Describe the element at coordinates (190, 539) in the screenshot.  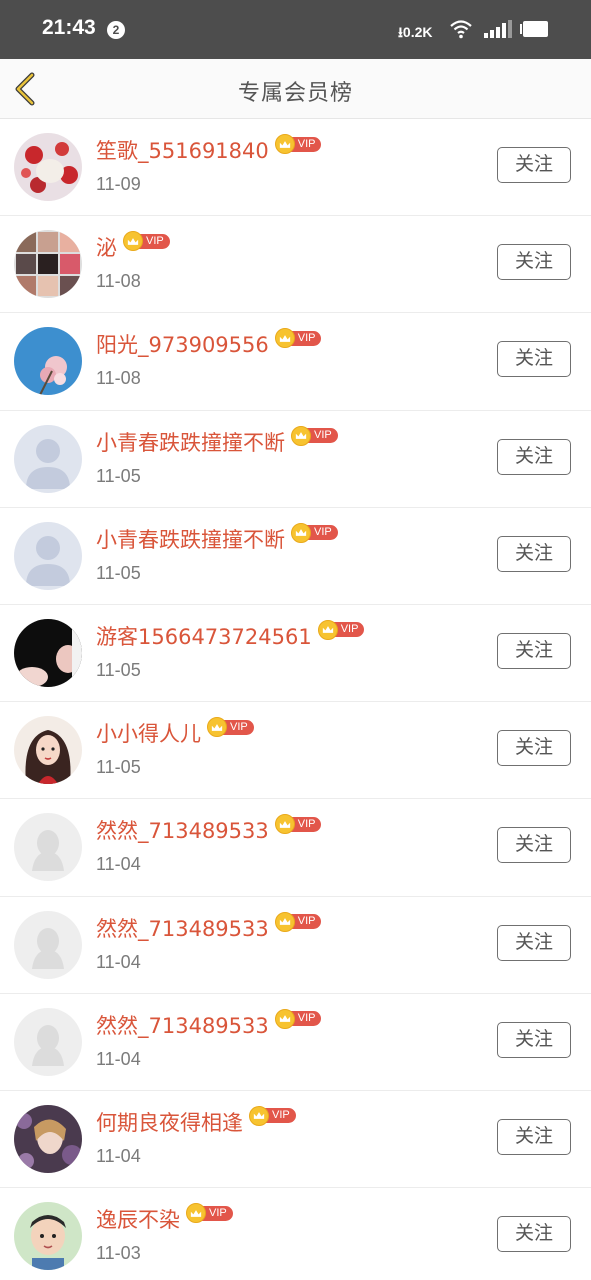
I see `member-name: 小青春跌跌撞撞不断` at that location.